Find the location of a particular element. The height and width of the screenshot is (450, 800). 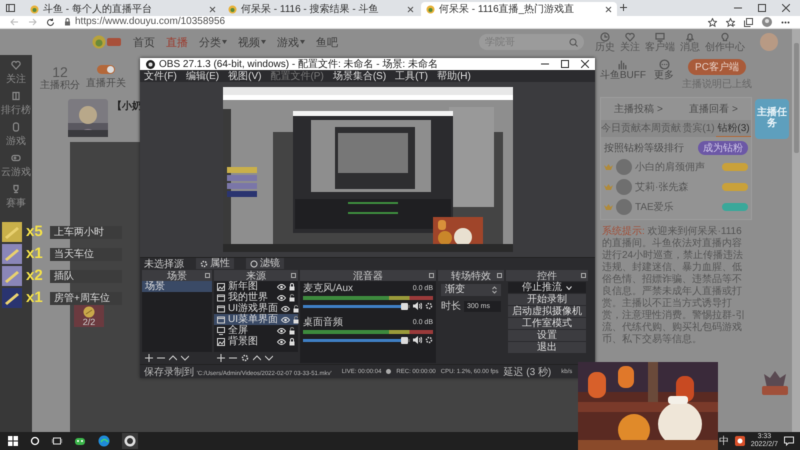

menu-item: 帮助(H) is located at coordinates (453, 76).